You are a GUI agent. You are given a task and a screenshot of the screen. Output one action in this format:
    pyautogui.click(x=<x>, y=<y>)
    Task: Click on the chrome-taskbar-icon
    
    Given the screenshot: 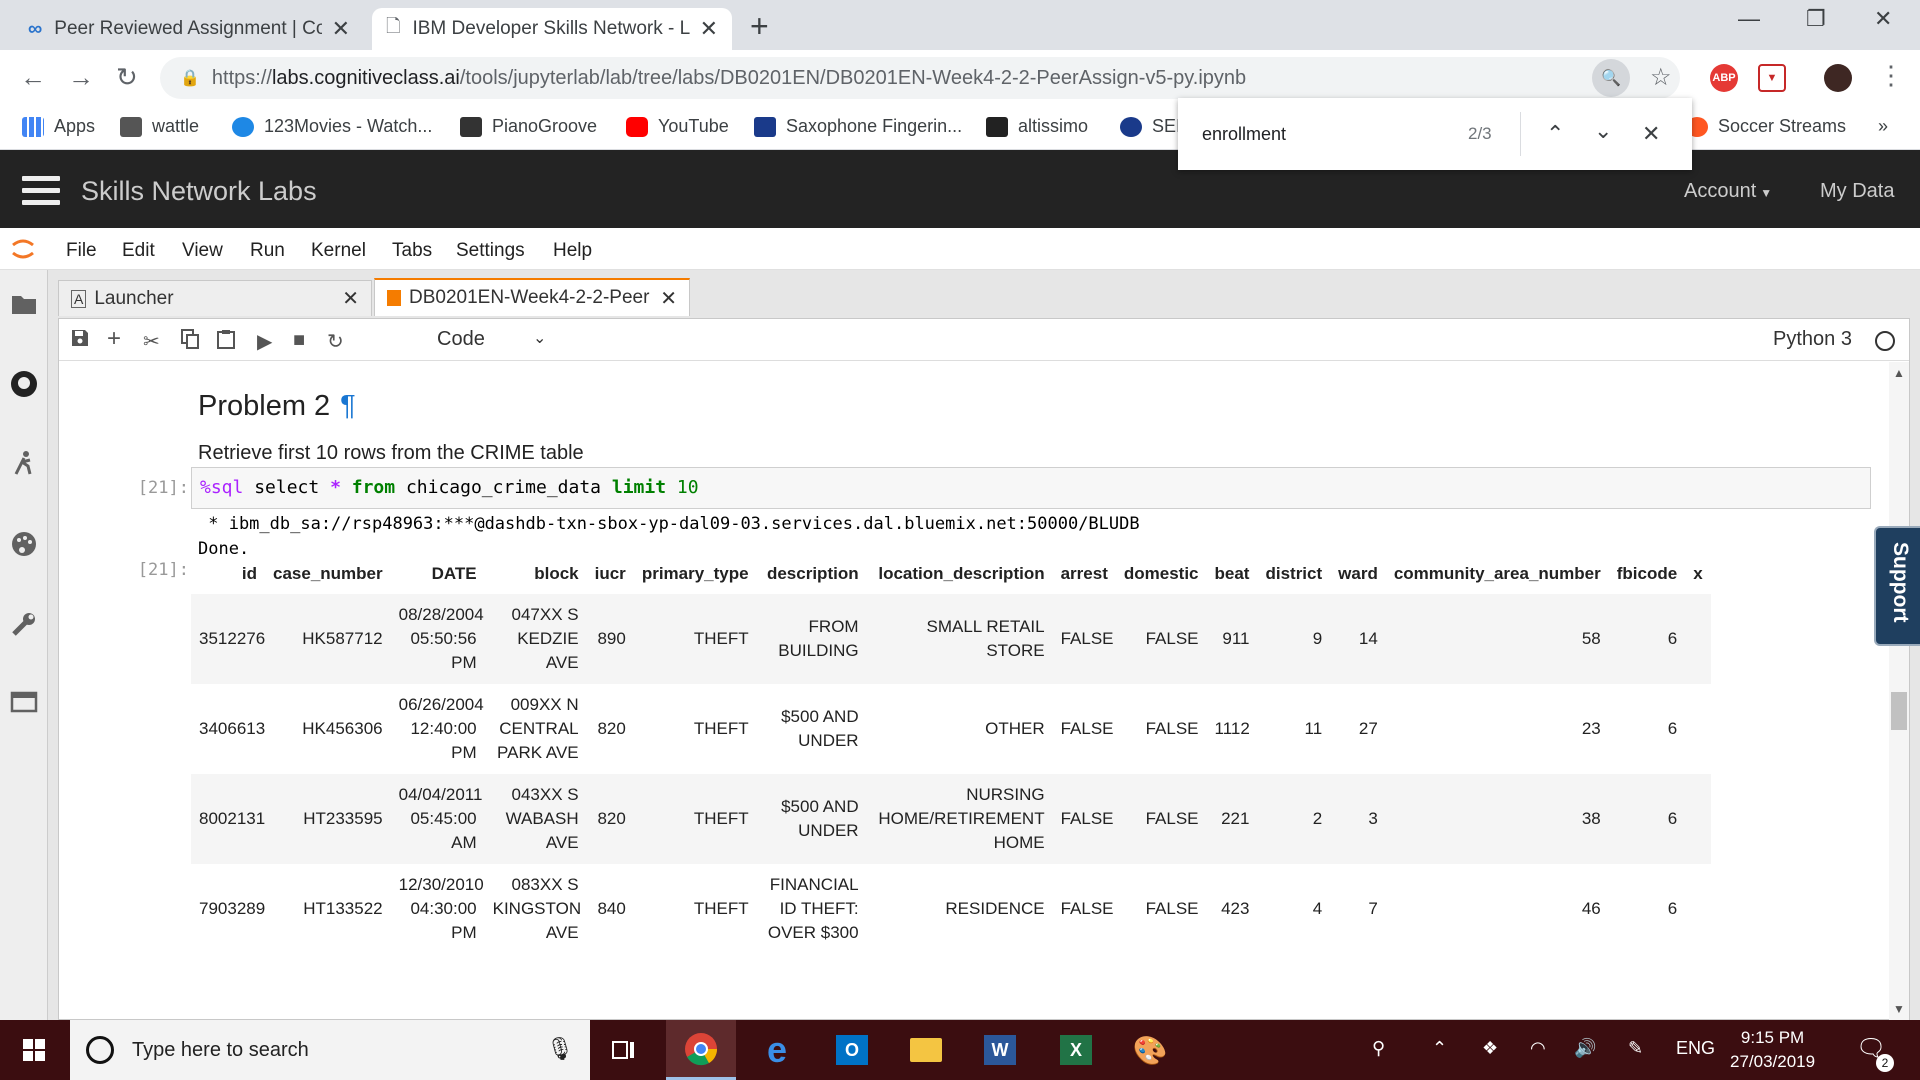 What is the action you would take?
    pyautogui.click(x=701, y=1050)
    